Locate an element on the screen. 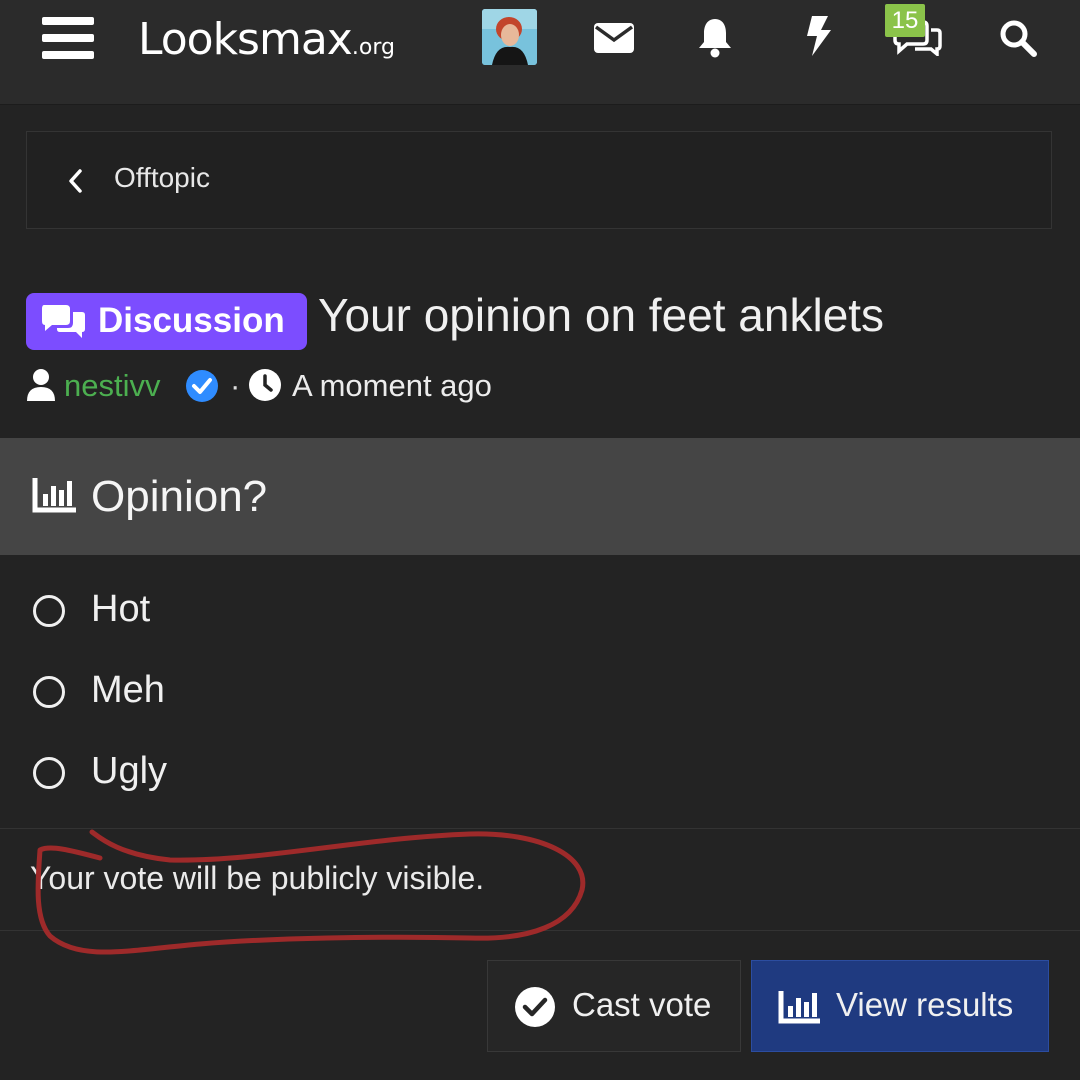 This screenshot has width=1080, height=1080. menu-icon is located at coordinates (69, 38).